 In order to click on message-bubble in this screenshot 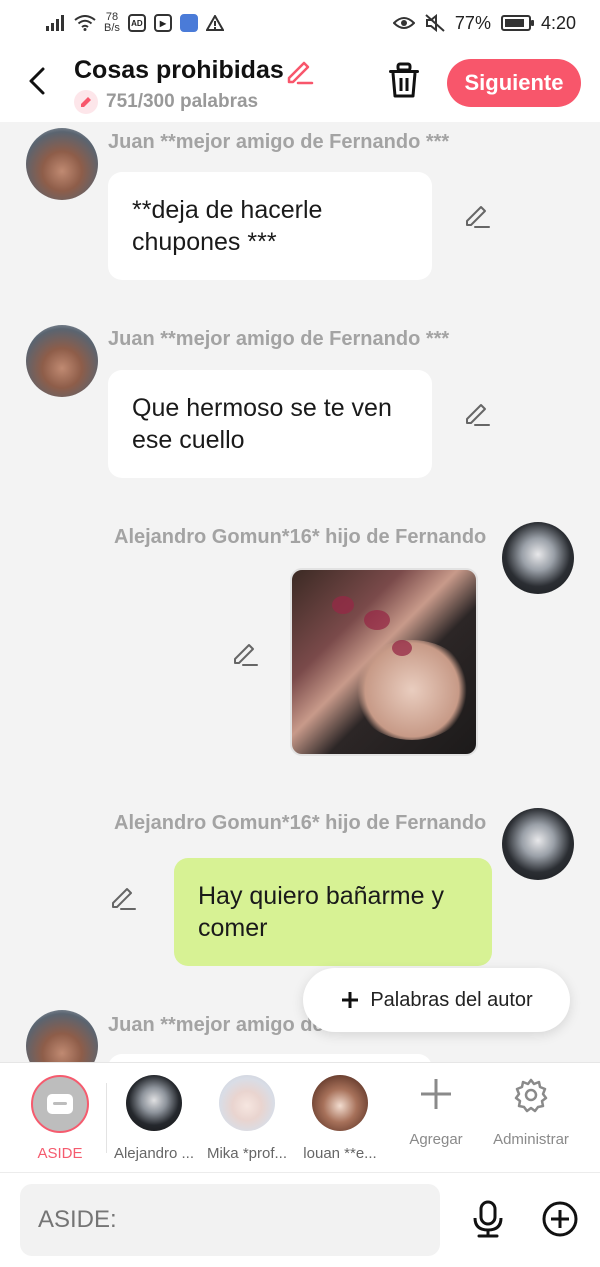, I will do `click(270, 1058)`.